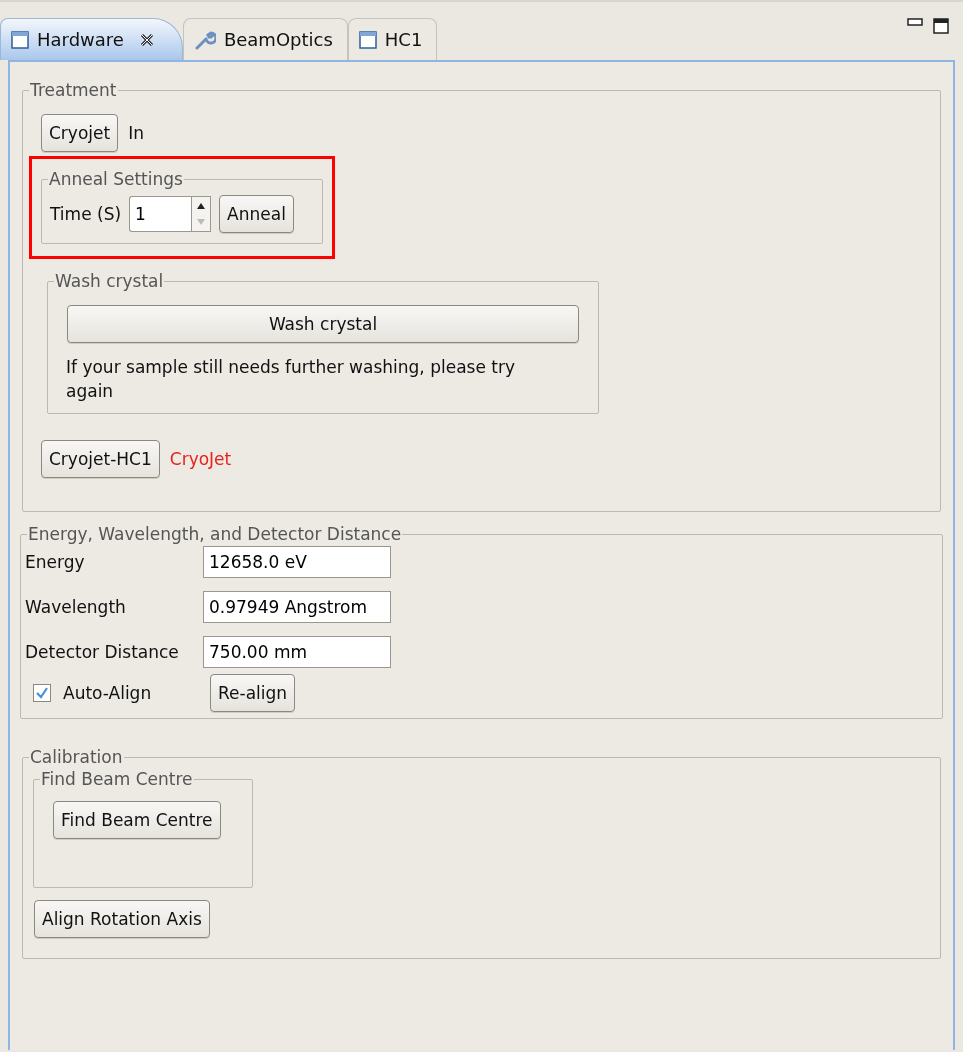 This screenshot has width=963, height=1052. What do you see at coordinates (80, 133) in the screenshot?
I see `cryojet-button: Cryojet` at bounding box center [80, 133].